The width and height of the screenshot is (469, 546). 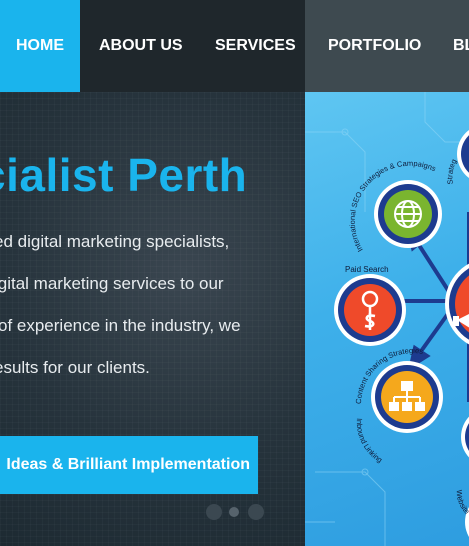 I want to click on svg-text: Website, so click(x=462, y=503).